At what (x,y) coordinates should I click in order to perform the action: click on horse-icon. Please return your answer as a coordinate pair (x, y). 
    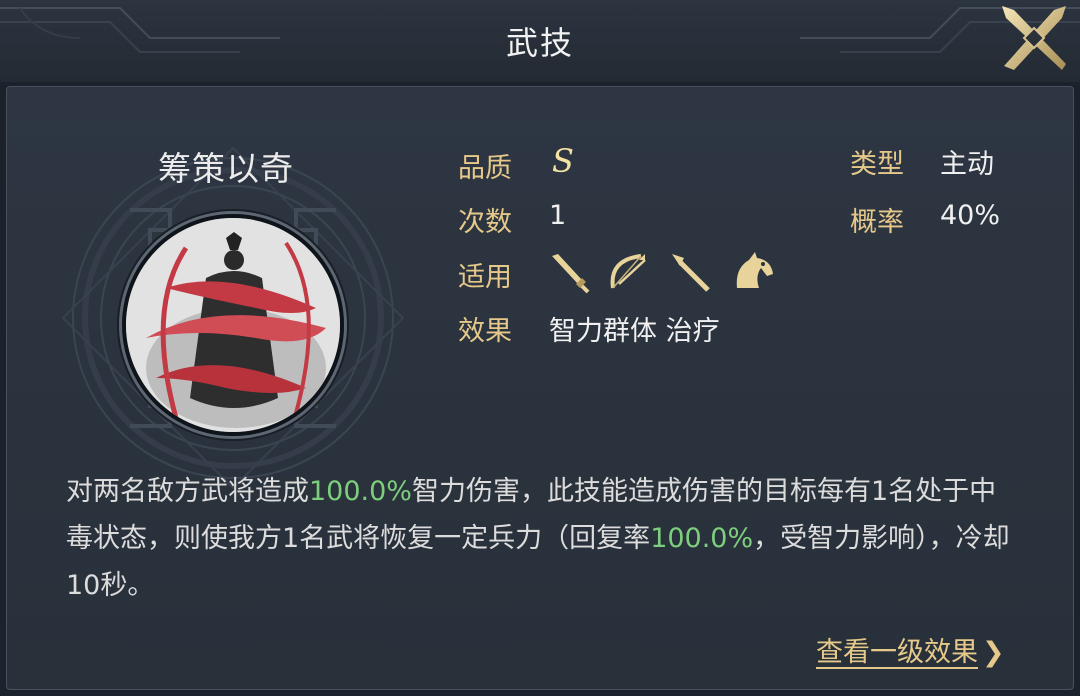
    Looking at the image, I should click on (754, 270).